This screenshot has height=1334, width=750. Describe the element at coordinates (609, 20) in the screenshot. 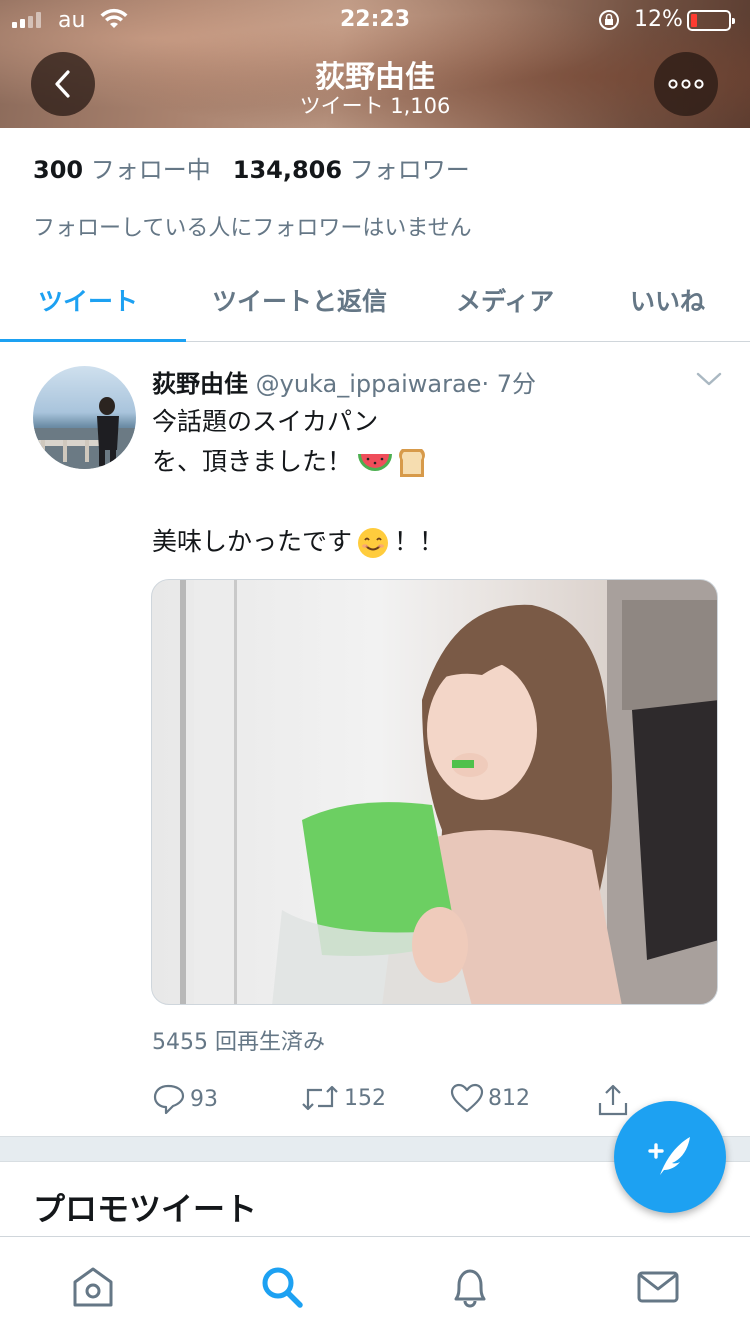

I see `rotation-lock-icon` at that location.